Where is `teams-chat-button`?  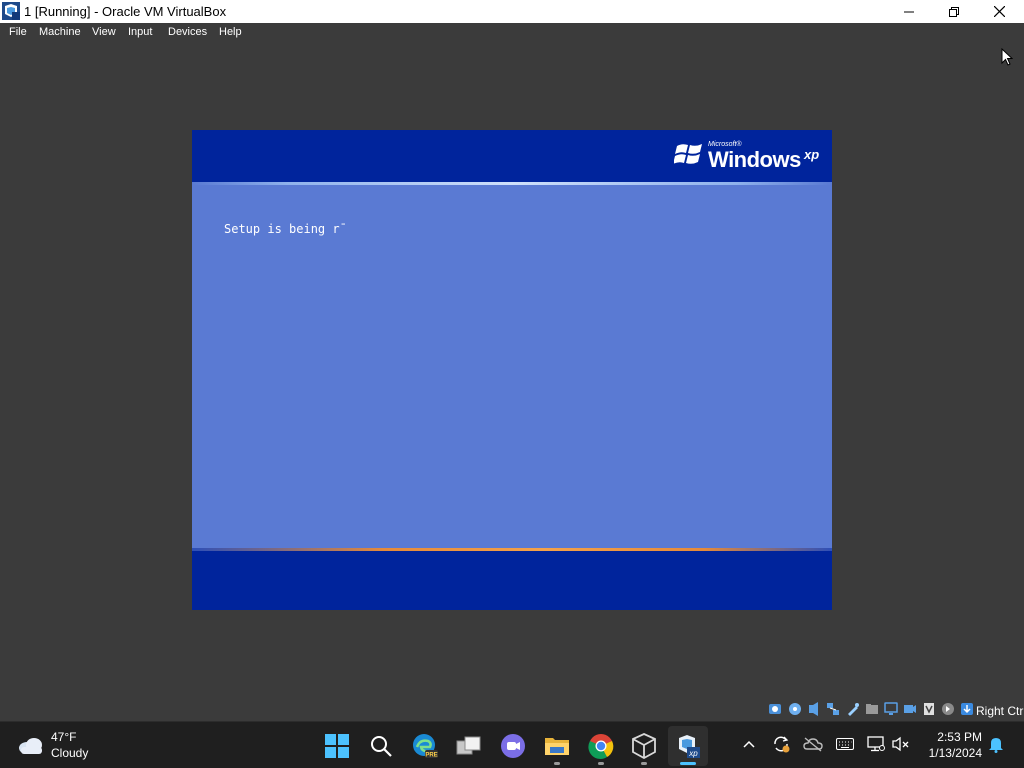 teams-chat-button is located at coordinates (513, 746).